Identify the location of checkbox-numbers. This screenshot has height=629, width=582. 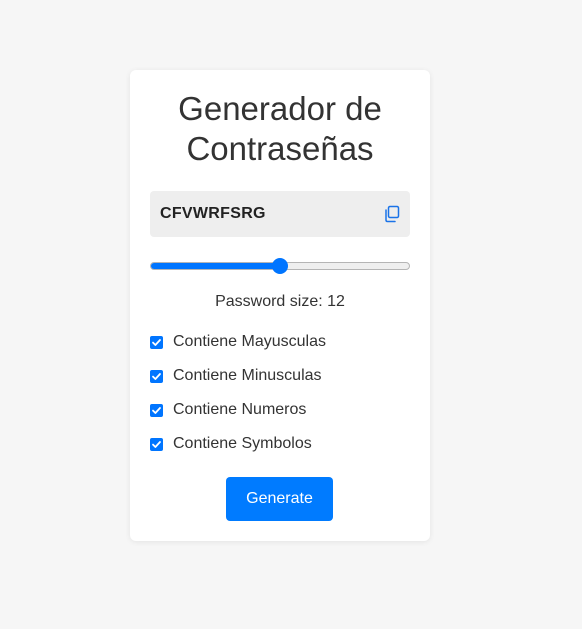
(156, 410).